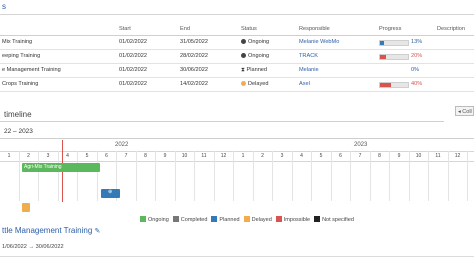 Image resolution: width=474 pixels, height=263 pixels. Describe the element at coordinates (31, 70) in the screenshot. I see `row-name: e Management Training` at that location.